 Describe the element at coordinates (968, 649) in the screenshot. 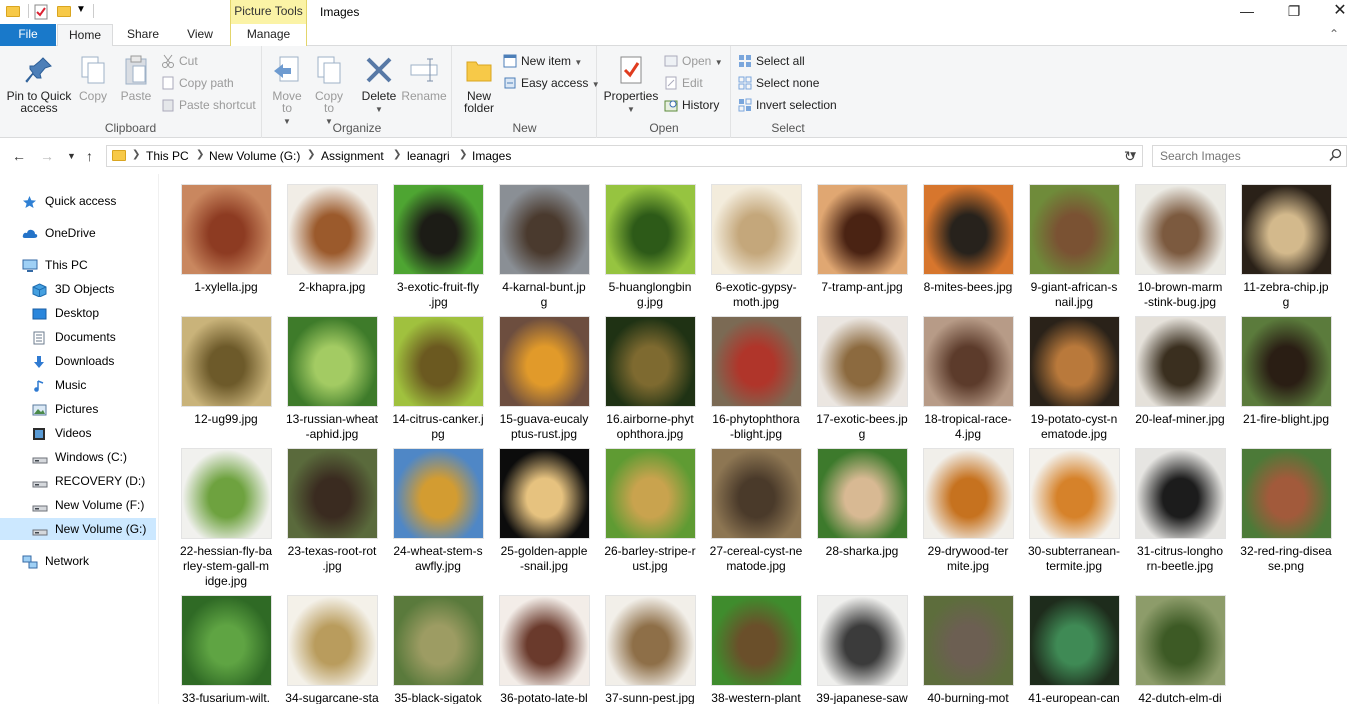

I see `file-item: 40-burning-mot` at that location.